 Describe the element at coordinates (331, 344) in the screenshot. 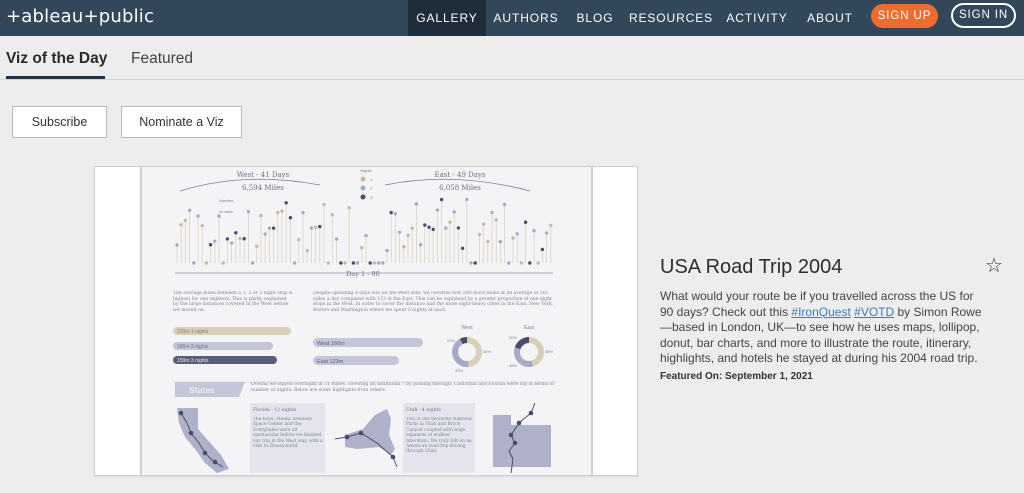

I see `svg-text: West 160m` at that location.